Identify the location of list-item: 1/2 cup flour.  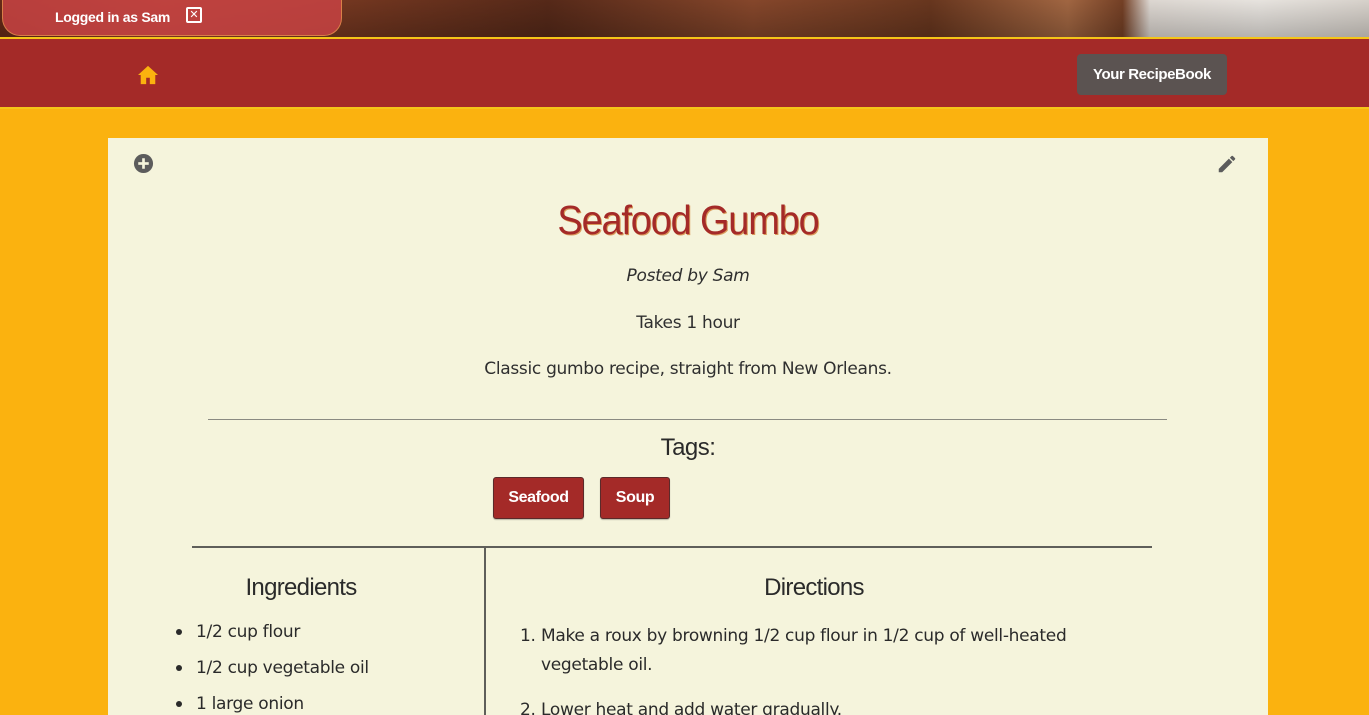
(272, 640).